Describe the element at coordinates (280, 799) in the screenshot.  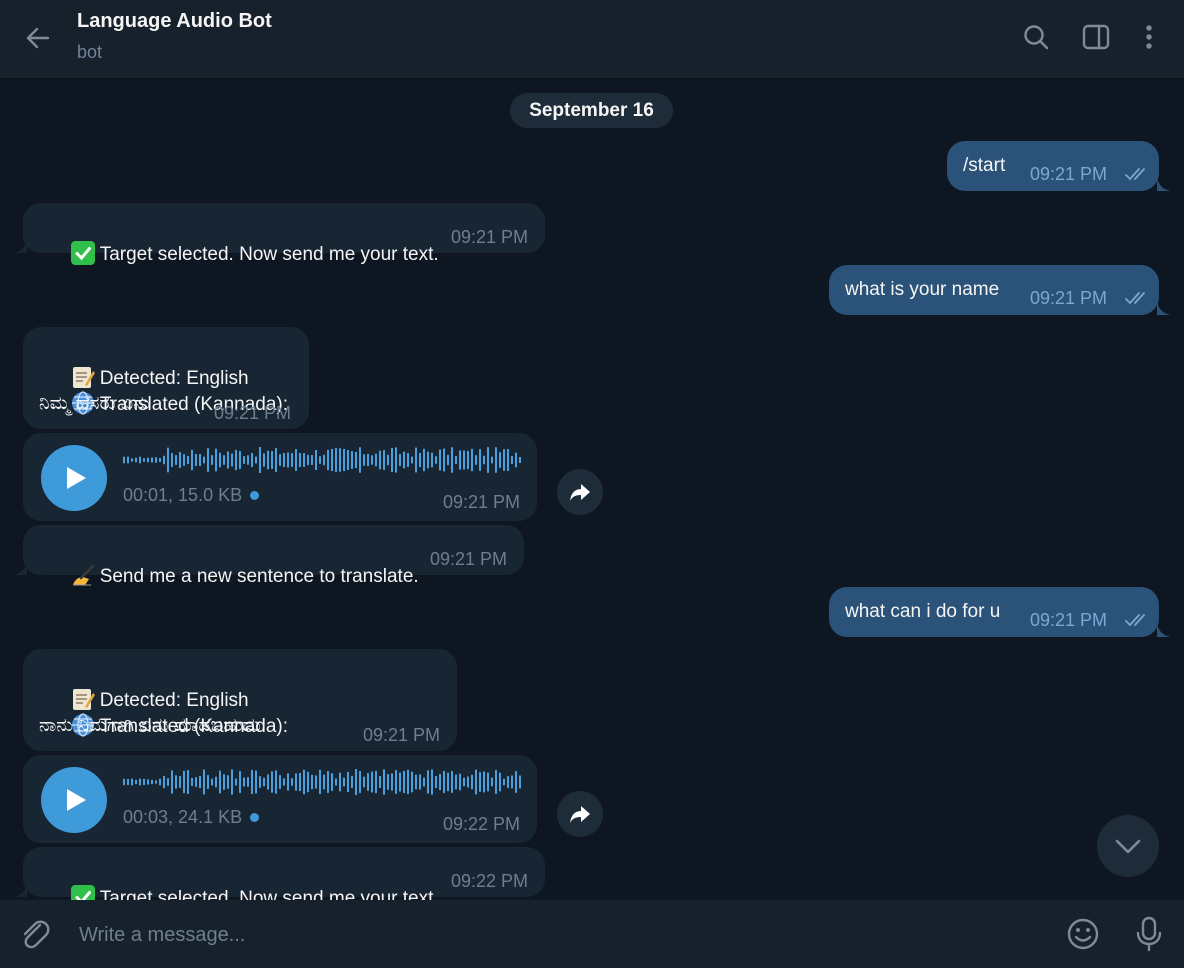
I see `voice-message: 00:03, 24.1 KB 09:22 PM` at that location.